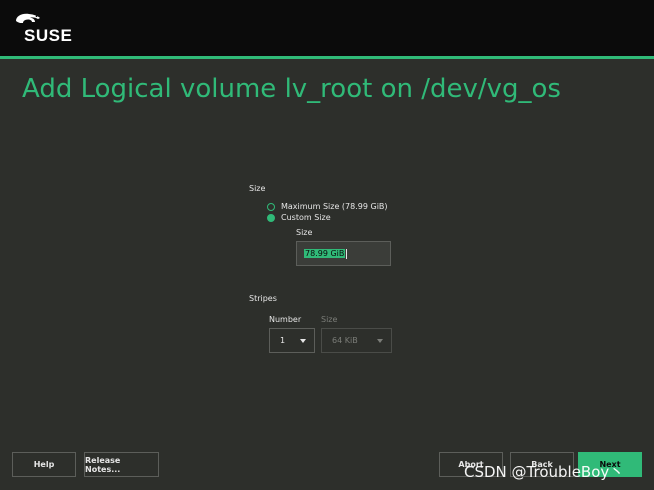 The width and height of the screenshot is (654, 490). I want to click on stripes-size-value: 64 KiB, so click(345, 340).